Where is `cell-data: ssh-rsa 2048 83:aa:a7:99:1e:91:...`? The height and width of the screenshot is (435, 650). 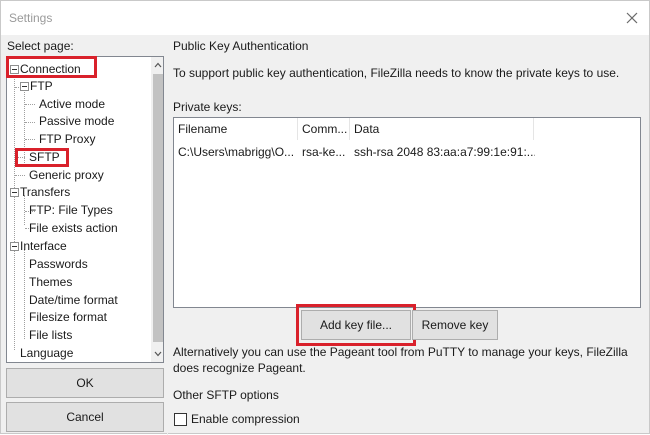 cell-data: ssh-rsa 2048 83:aa:a7:99:1e:91:... is located at coordinates (444, 152).